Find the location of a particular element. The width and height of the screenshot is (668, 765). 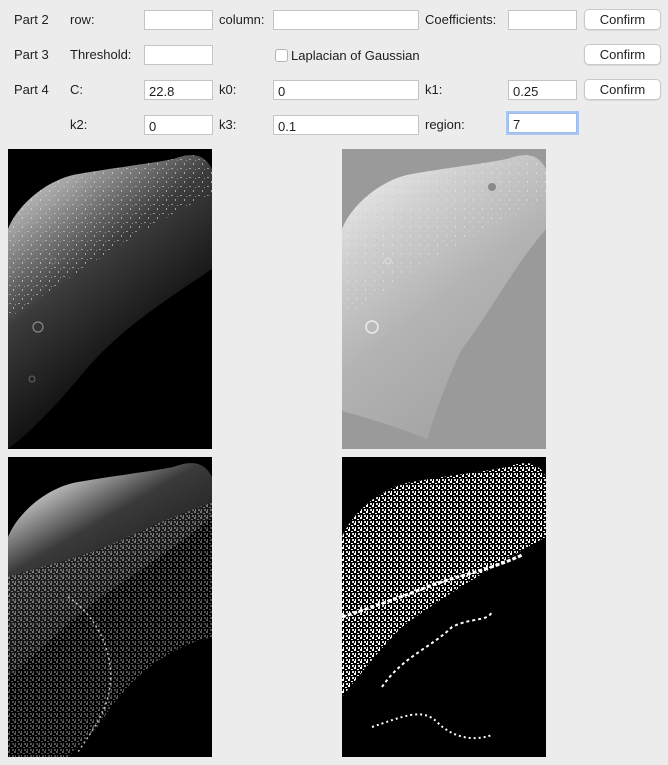

k3-input is located at coordinates (346, 125).